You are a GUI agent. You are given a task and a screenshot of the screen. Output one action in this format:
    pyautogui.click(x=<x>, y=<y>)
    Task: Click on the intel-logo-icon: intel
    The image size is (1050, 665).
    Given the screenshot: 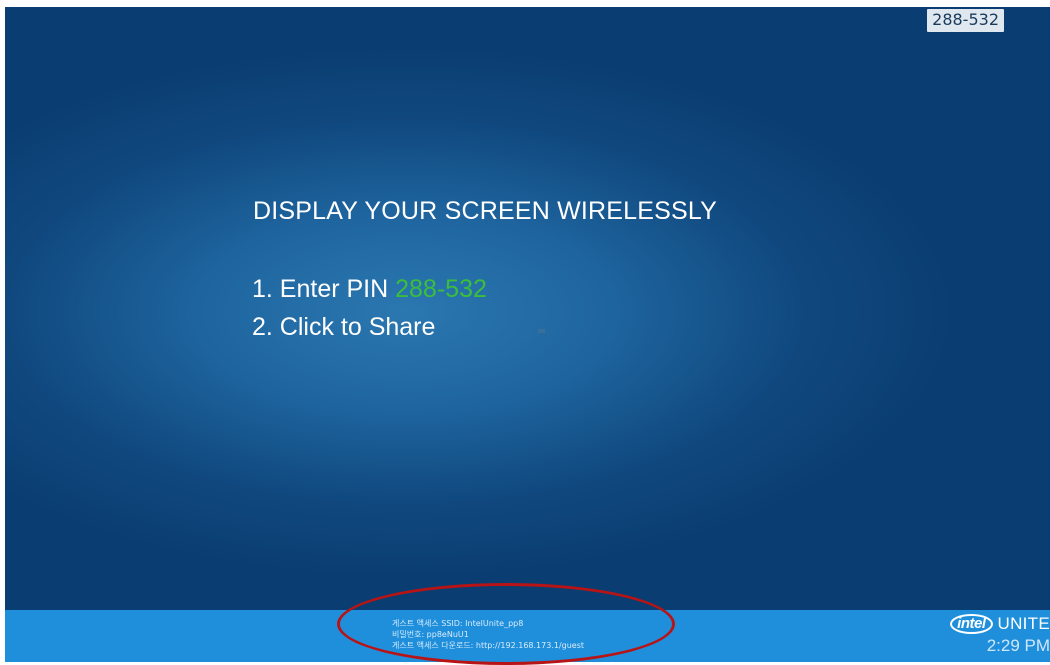 What is the action you would take?
    pyautogui.click(x=971, y=624)
    